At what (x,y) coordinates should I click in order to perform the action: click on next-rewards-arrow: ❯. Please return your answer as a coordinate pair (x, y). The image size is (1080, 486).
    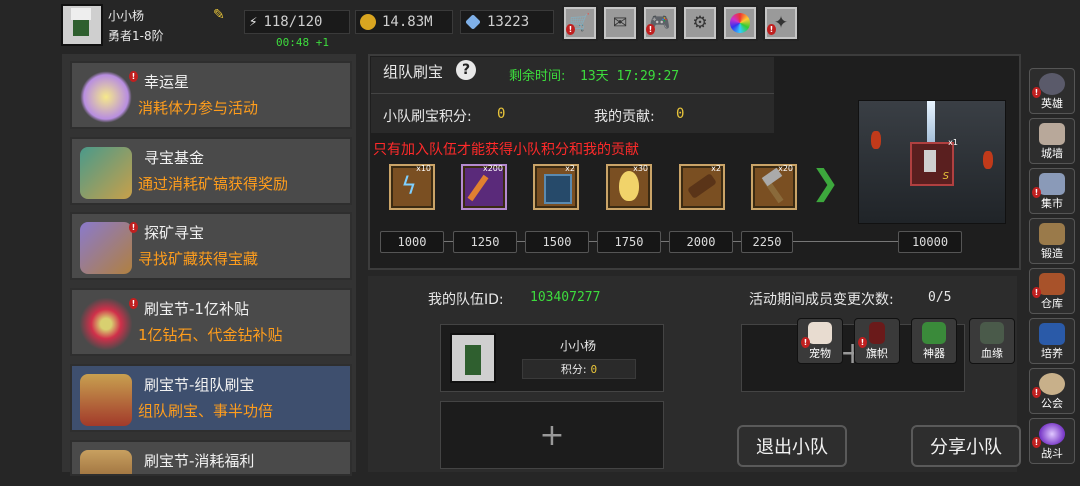
    Looking at the image, I should click on (825, 183).